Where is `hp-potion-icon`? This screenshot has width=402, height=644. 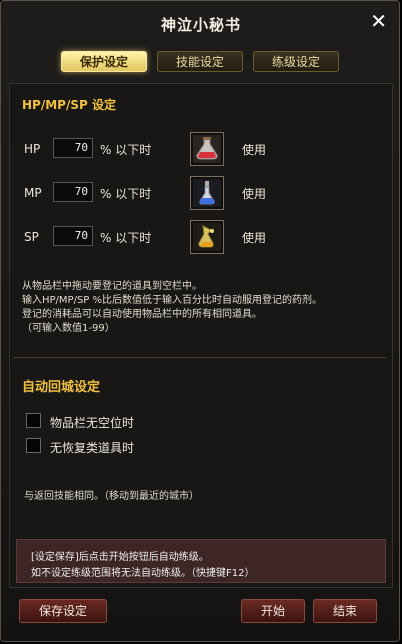 hp-potion-icon is located at coordinates (207, 149).